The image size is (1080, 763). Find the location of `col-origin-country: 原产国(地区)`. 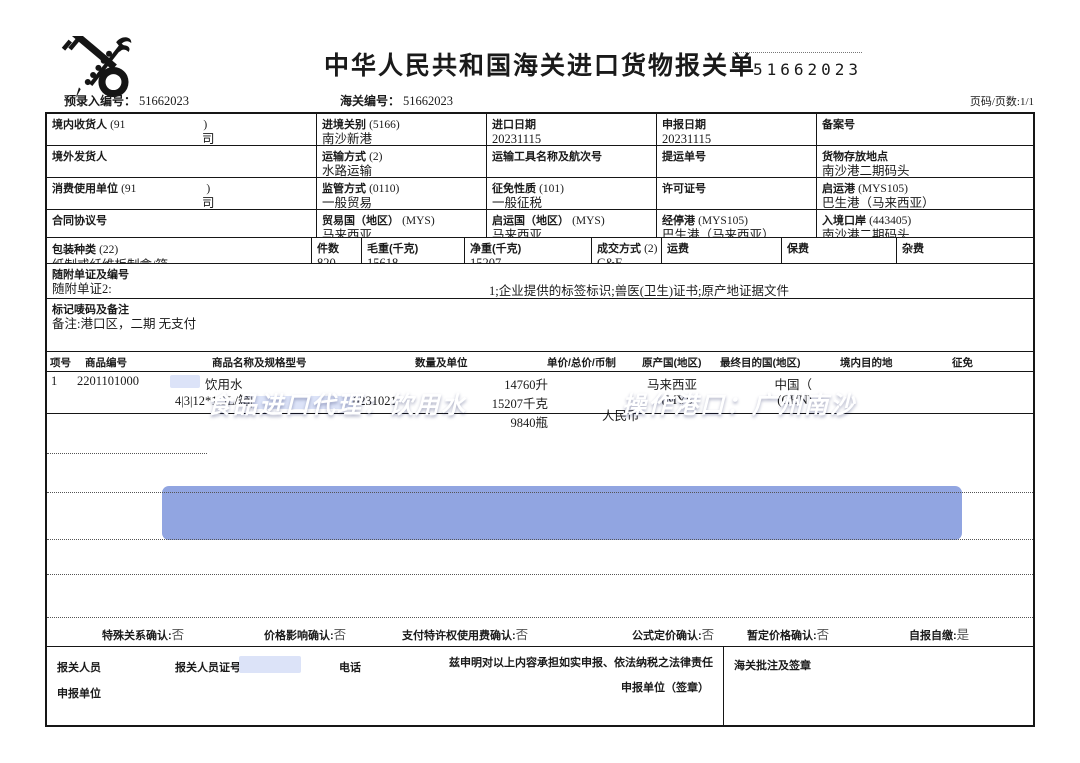

col-origin-country: 原产国(地区) is located at coordinates (672, 363).